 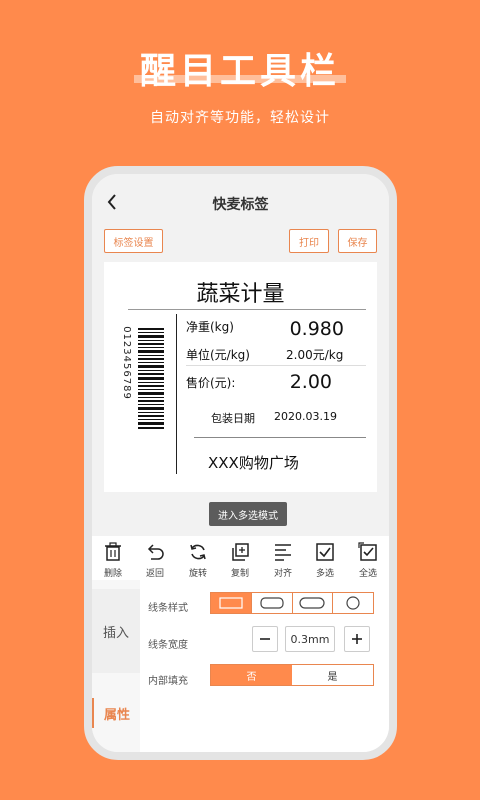 I want to click on rotate-tool: 旋转, so click(x=198, y=558).